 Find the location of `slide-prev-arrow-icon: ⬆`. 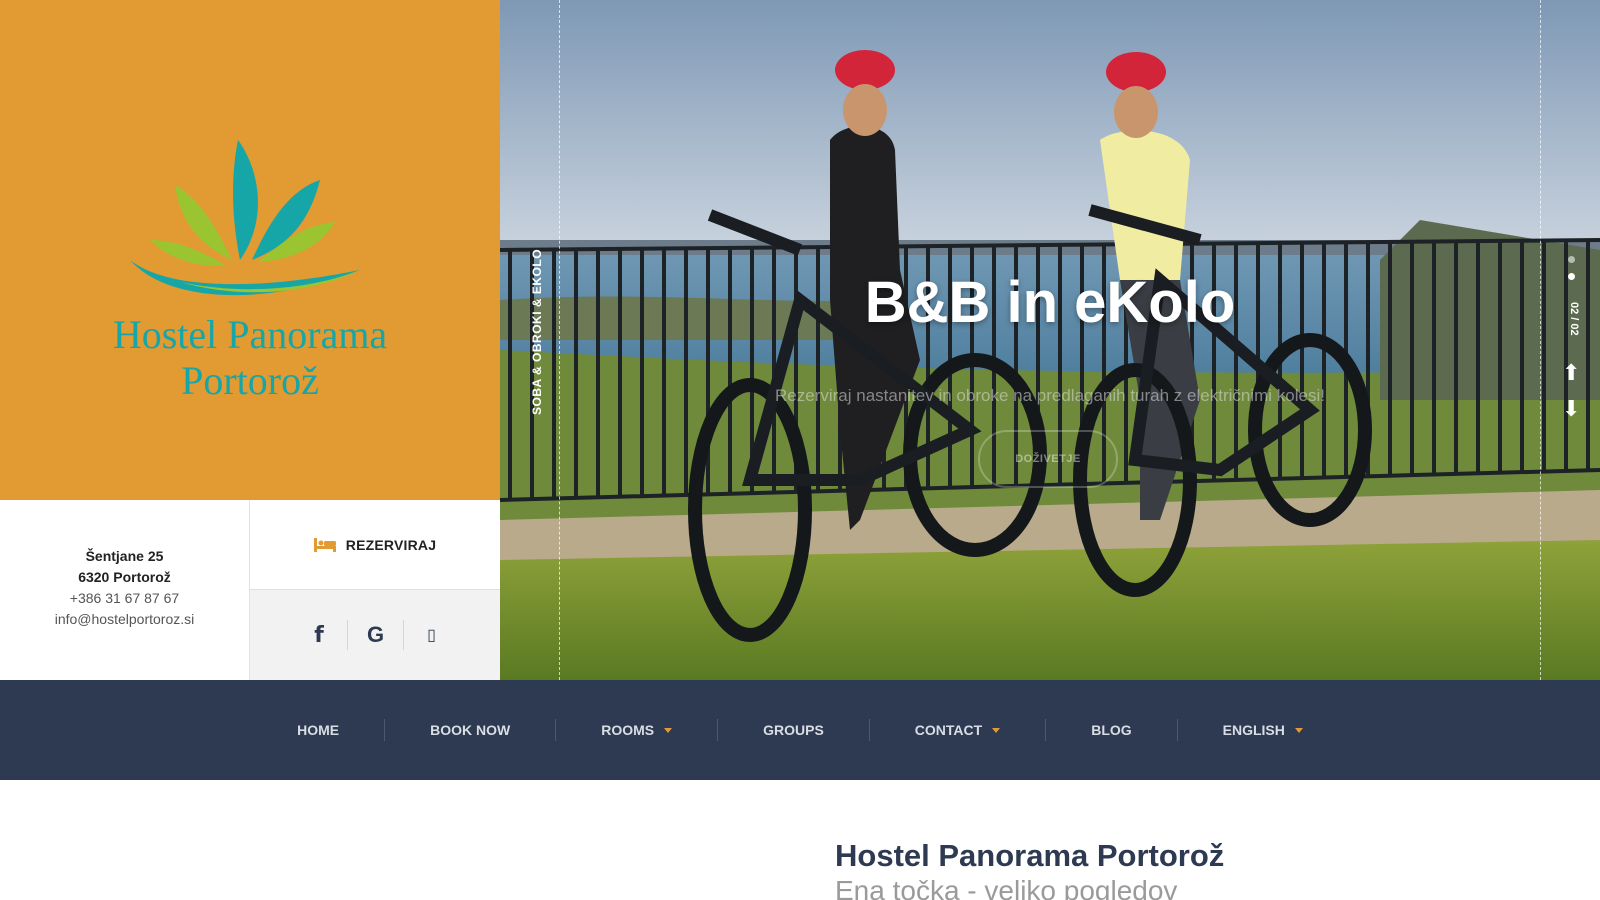

slide-prev-arrow-icon: ⬆ is located at coordinates (1571, 374).